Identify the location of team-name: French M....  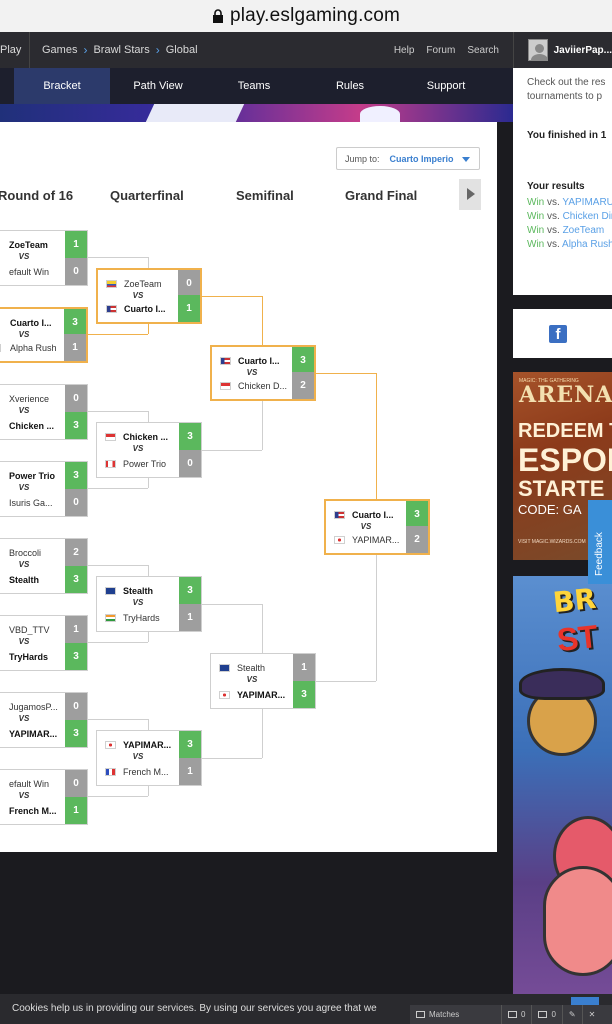
(33, 810).